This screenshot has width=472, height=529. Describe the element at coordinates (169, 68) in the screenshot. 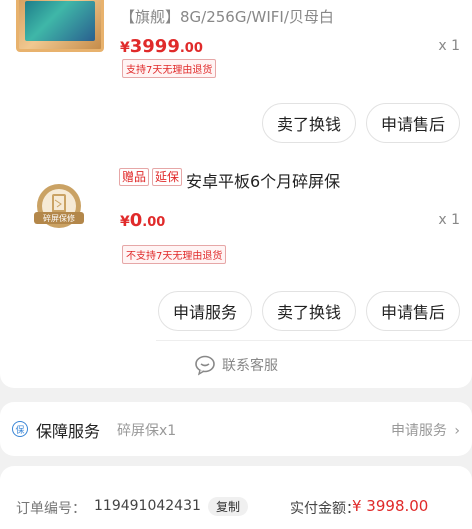

I see `return-policy-tag: 支持7天无理由退货` at that location.